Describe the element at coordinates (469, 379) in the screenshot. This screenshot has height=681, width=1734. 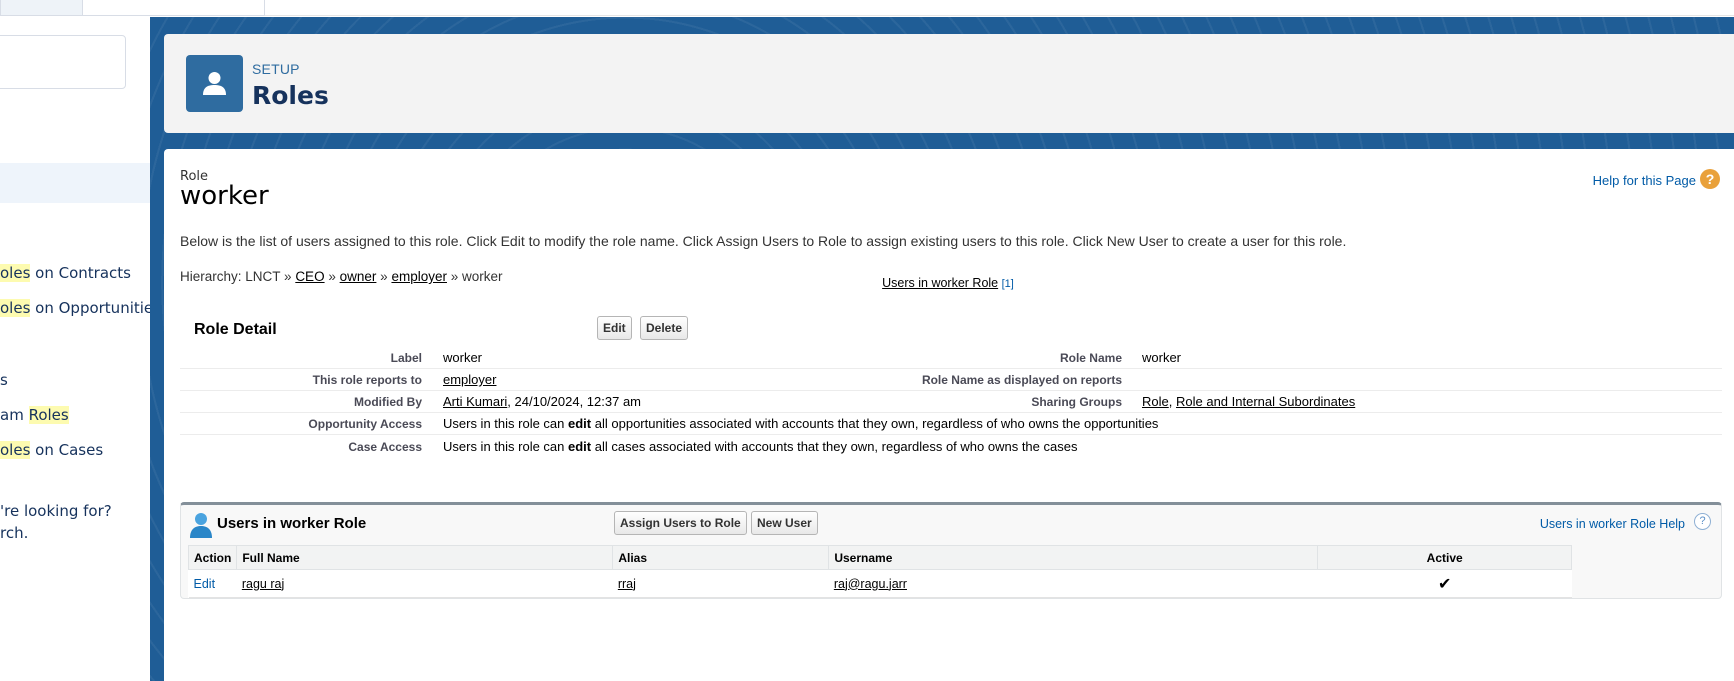
I see `reports-to-link: employer` at that location.